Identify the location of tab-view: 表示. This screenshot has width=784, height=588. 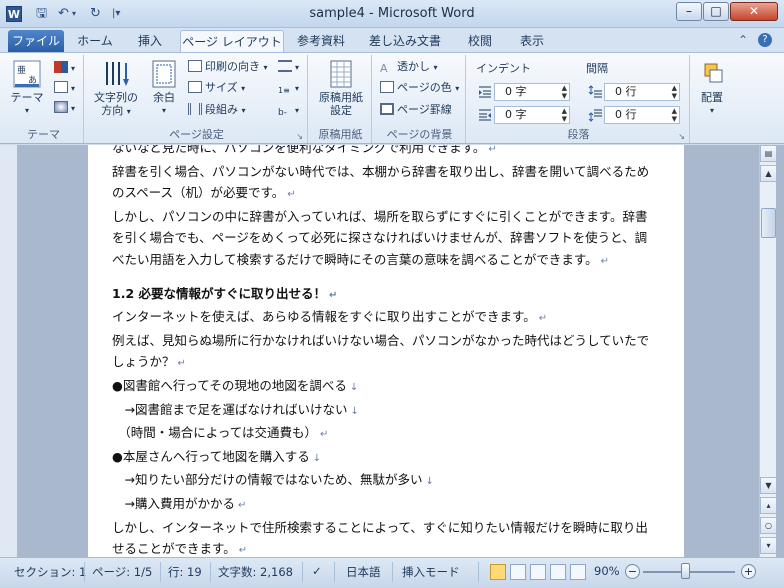
(532, 41).